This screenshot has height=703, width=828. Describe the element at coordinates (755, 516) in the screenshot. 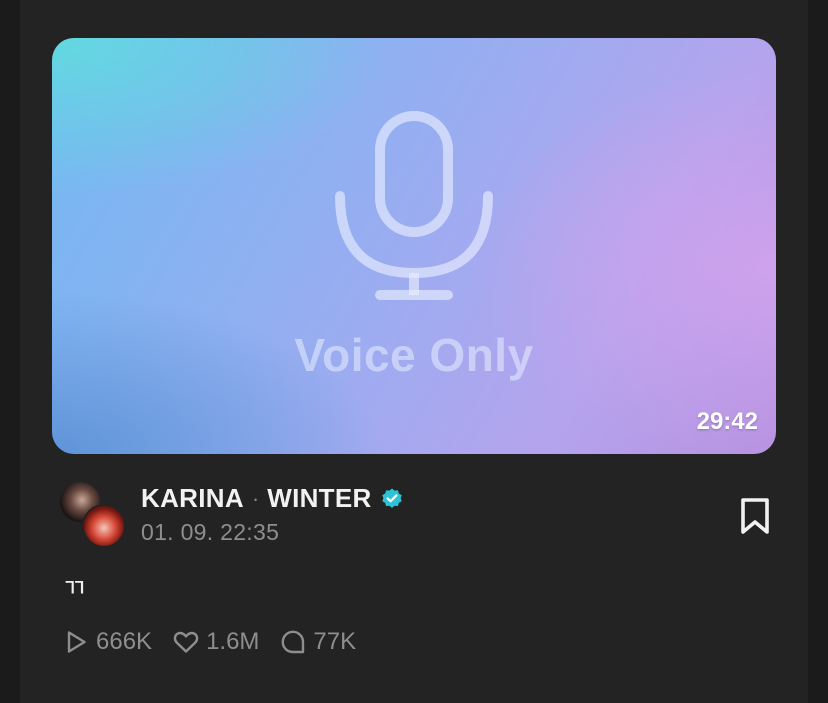

I see `bookmark-icon` at that location.